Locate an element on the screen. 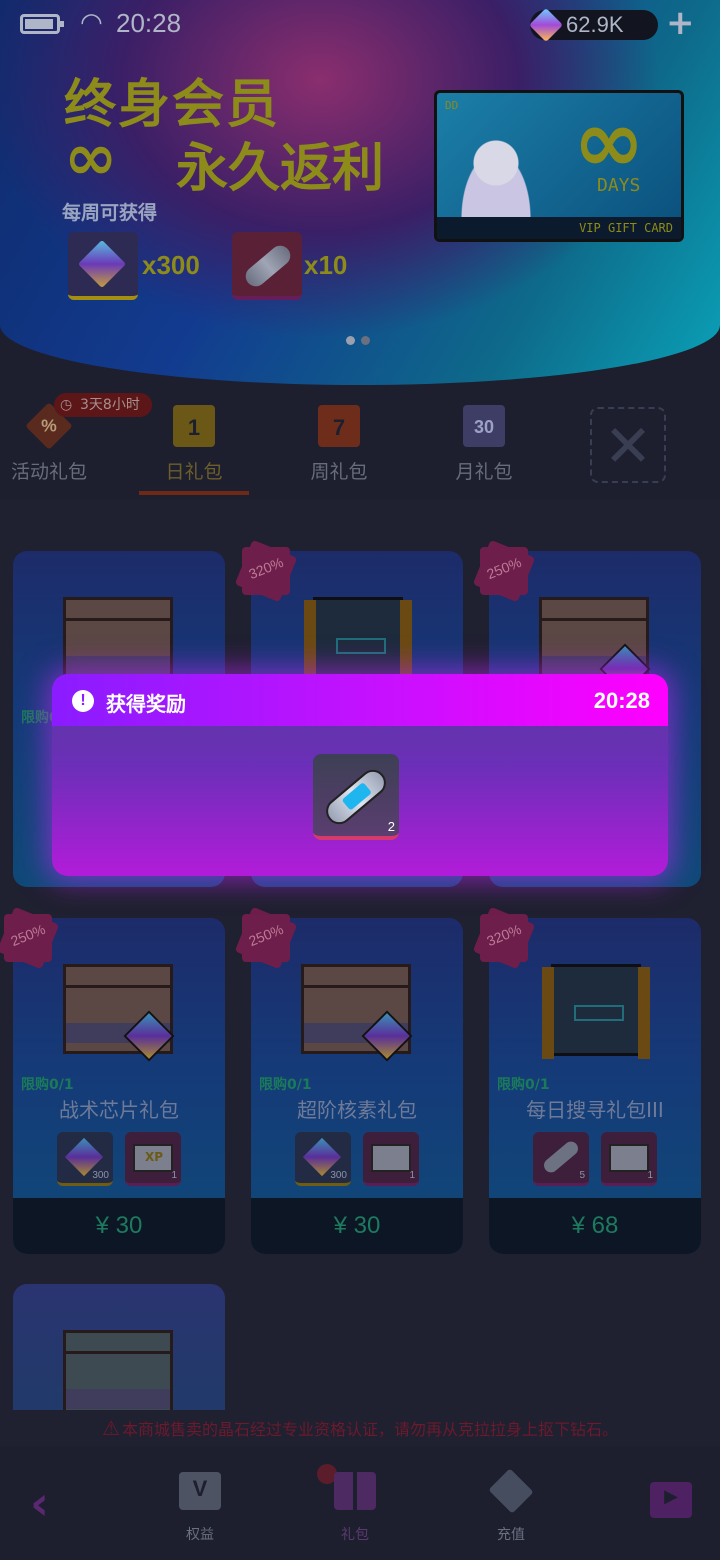 The width and height of the screenshot is (720, 1560). tab-label: 活动礼包 is located at coordinates (48, 472).